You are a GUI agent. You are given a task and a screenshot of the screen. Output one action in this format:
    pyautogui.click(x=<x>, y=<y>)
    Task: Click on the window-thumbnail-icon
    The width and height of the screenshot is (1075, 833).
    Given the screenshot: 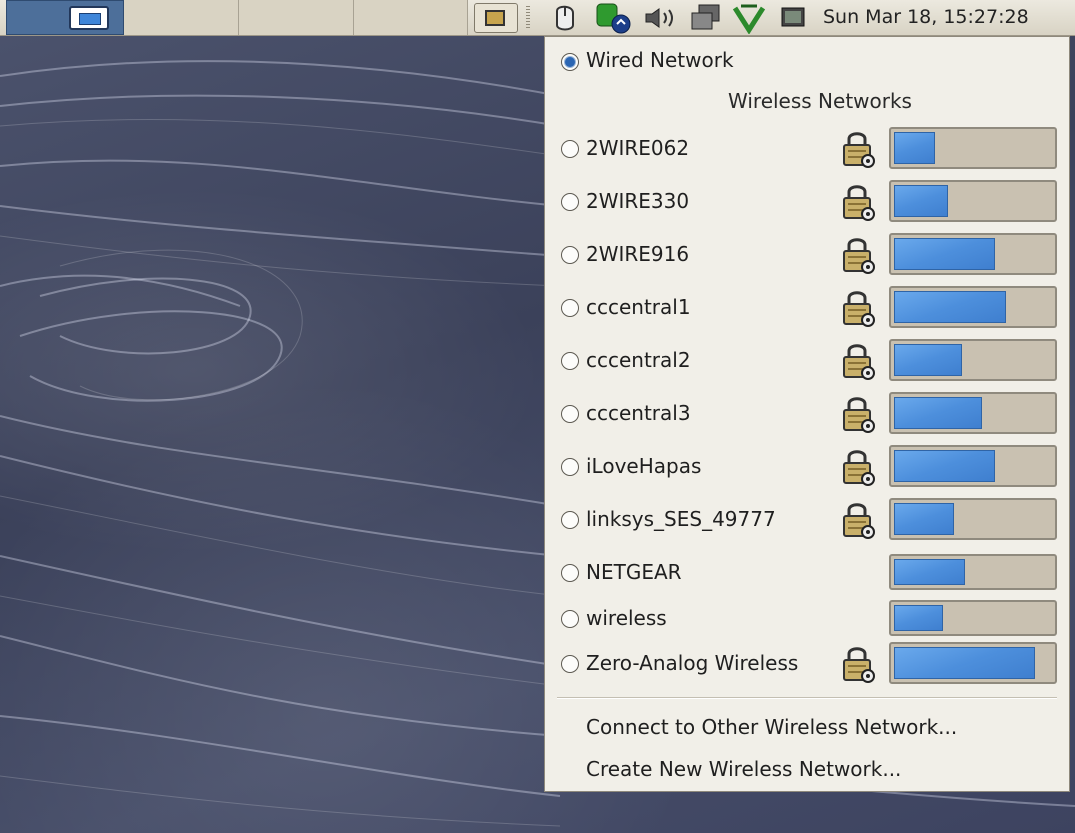 What is the action you would take?
    pyautogui.click(x=89, y=18)
    